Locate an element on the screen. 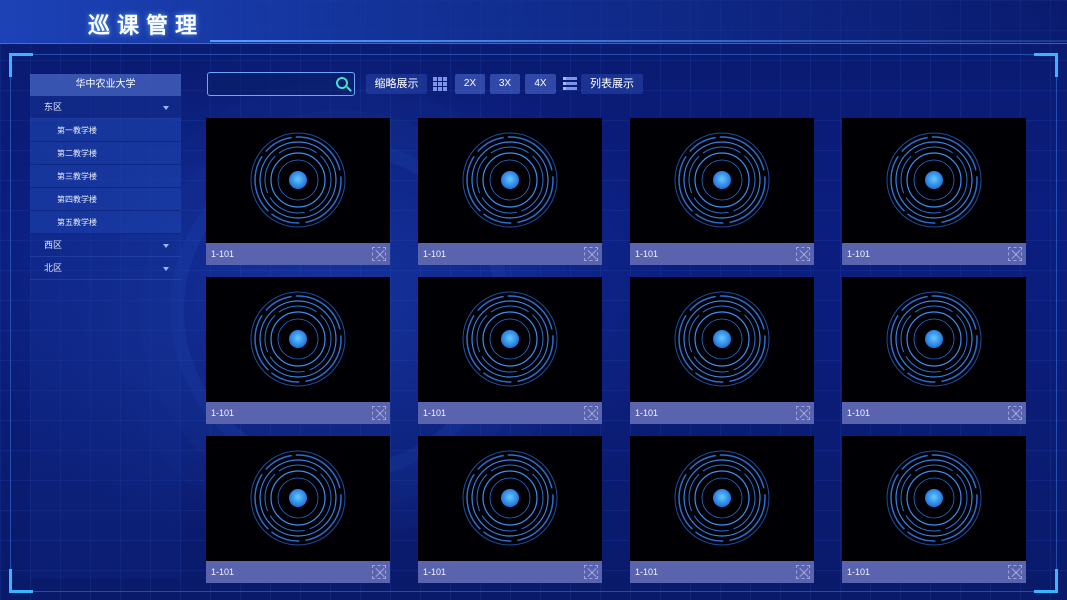 Image resolution: width=1067 pixels, height=600 pixels. zoom-3x-button: 3X is located at coordinates (505, 84).